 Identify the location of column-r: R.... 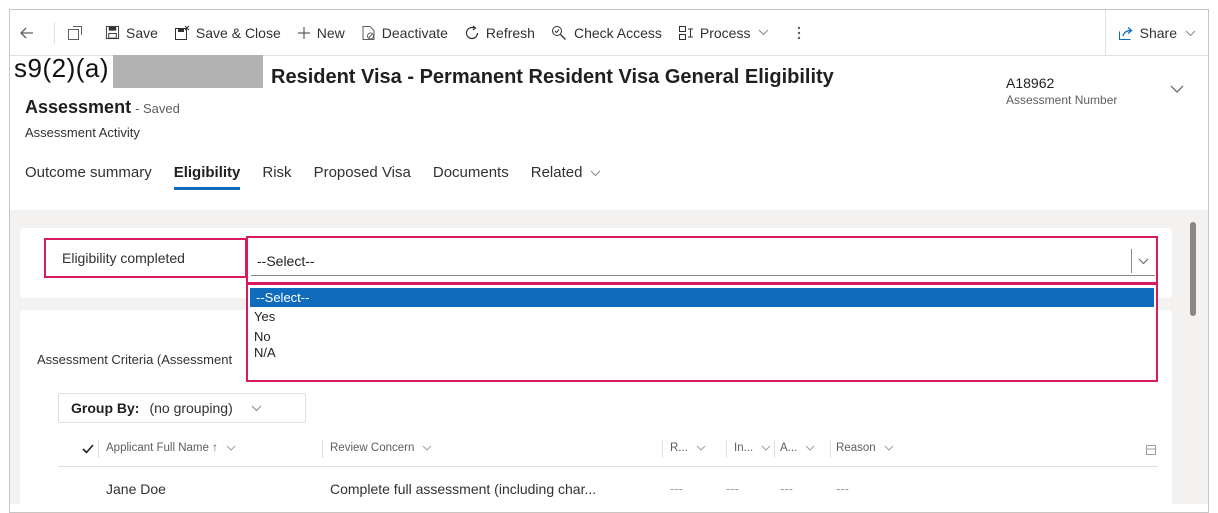
(688, 448).